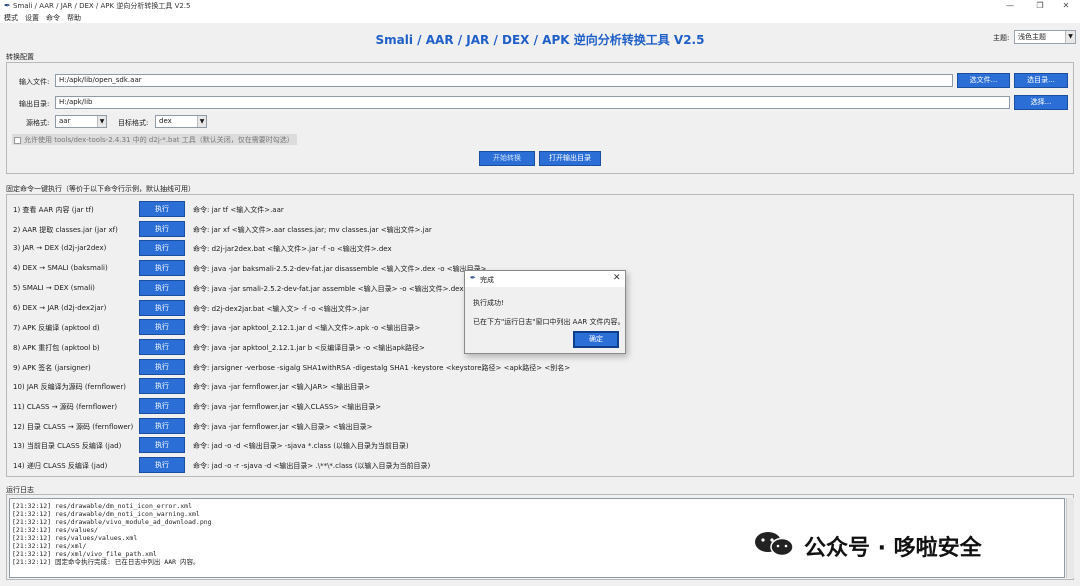  I want to click on command-name: 5) SMALI → DEX (smali), so click(54, 288).